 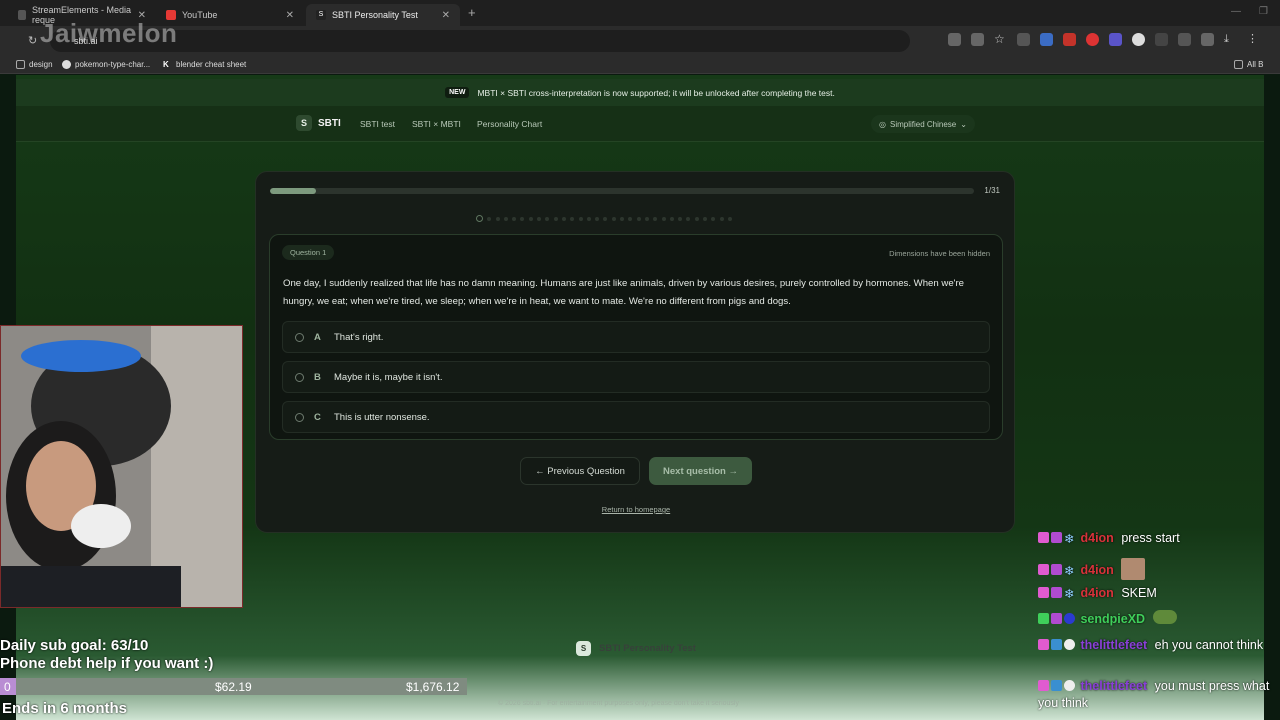 What do you see at coordinates (457, 92) in the screenshot?
I see `new-badge: NEW` at bounding box center [457, 92].